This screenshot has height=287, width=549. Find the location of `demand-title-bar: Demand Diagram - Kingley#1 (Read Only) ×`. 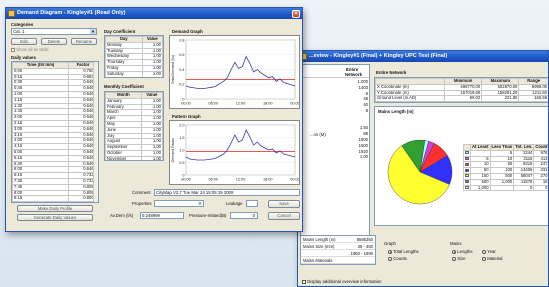

demand-title-bar: Demand Diagram - Kingley#1 (Read Only) × is located at coordinates (154, 13).